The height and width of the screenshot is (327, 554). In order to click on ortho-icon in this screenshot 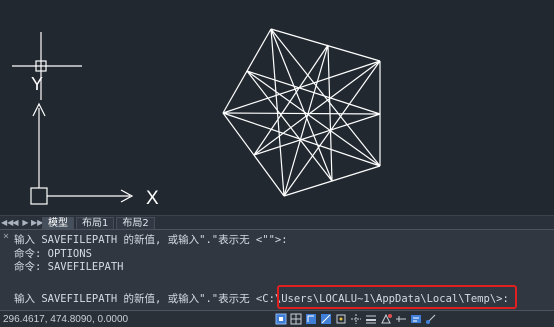, I will do `click(311, 319)`.